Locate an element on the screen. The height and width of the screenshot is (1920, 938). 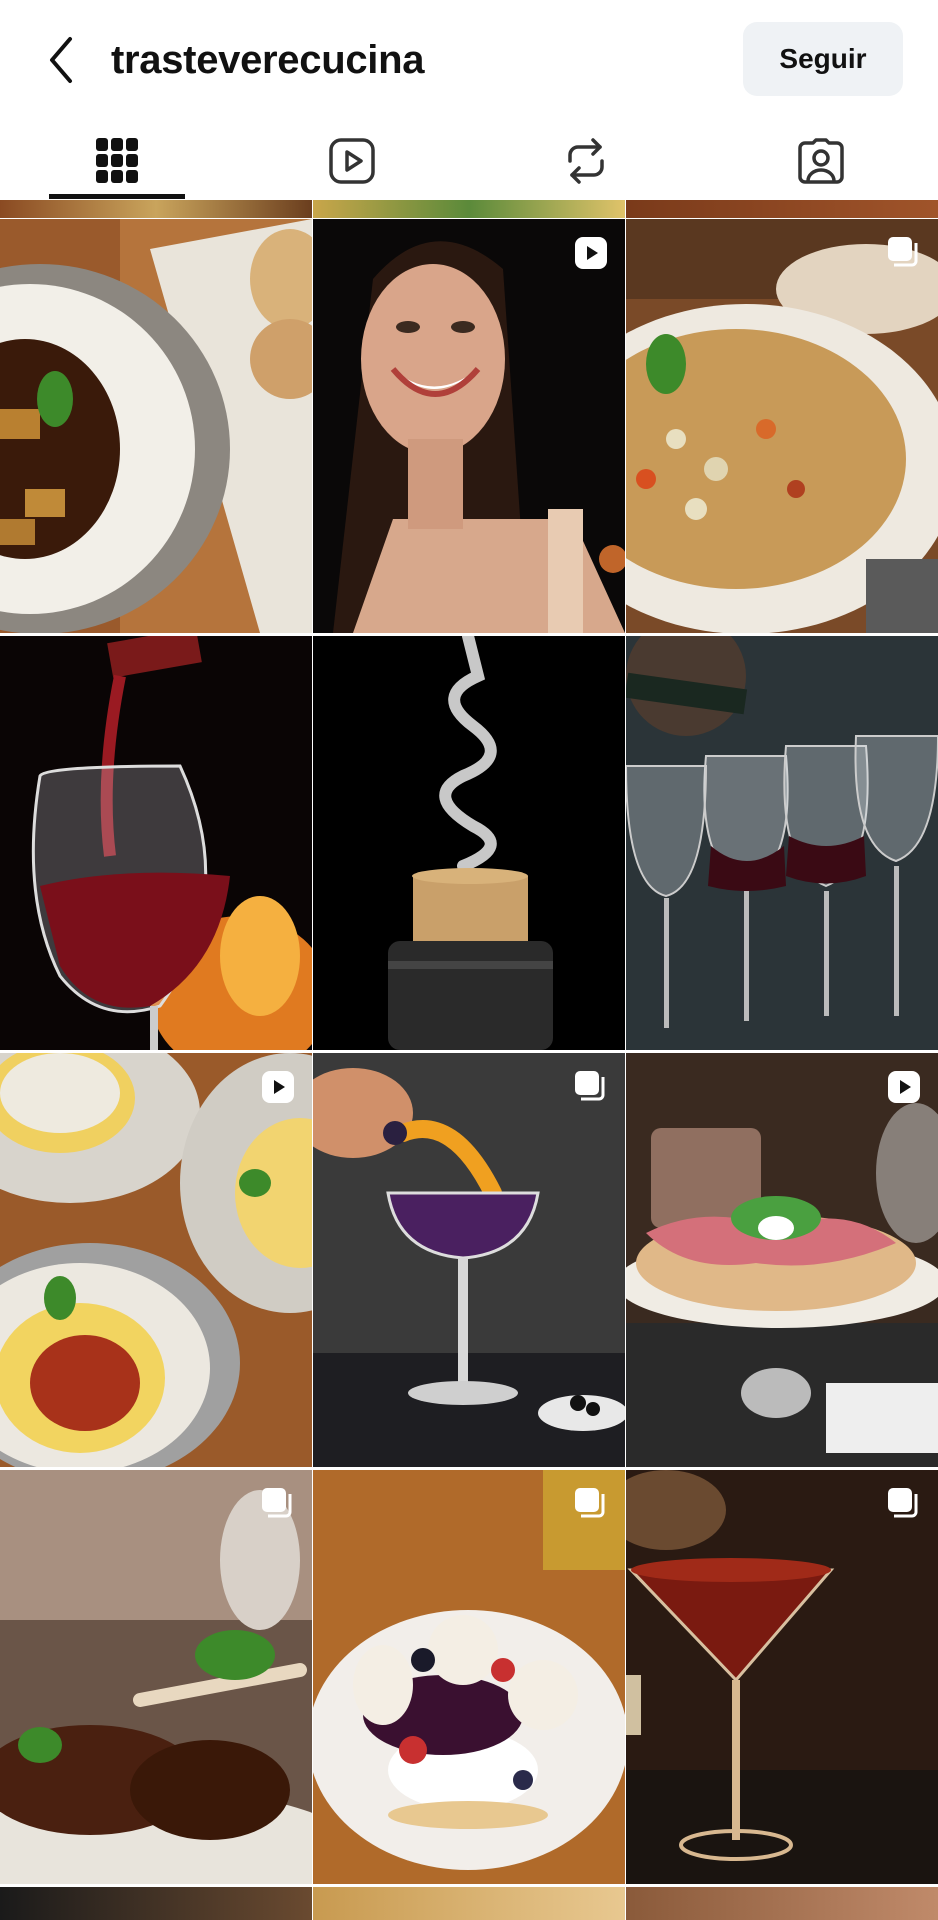
minestrone-soup-image is located at coordinates (782, 426).